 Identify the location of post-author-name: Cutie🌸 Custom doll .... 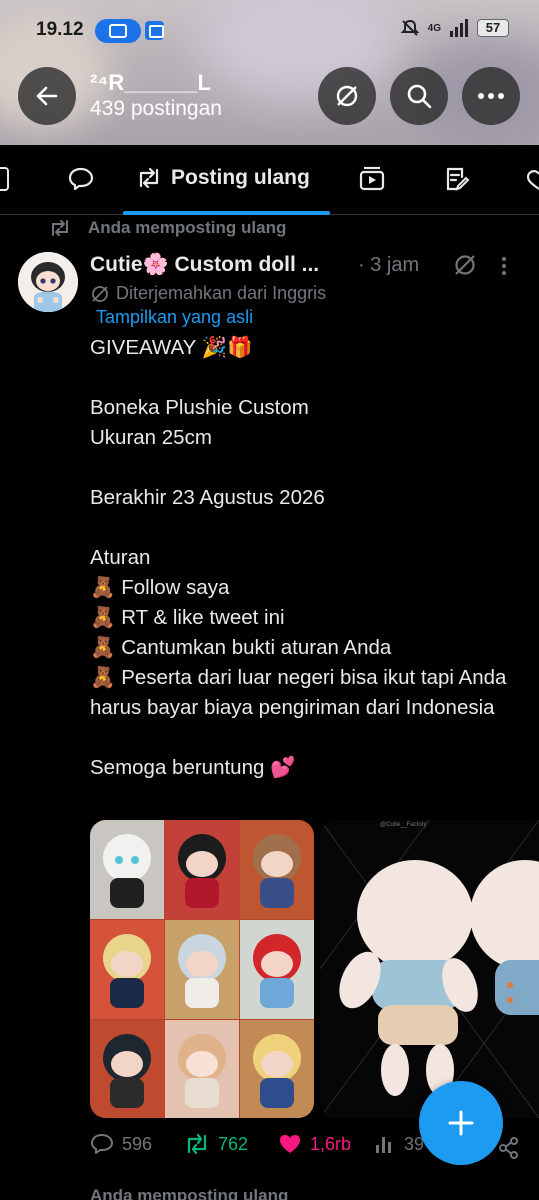
(204, 265).